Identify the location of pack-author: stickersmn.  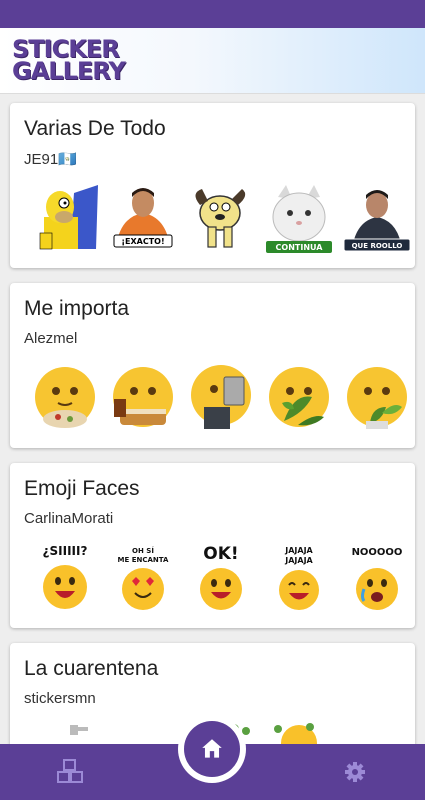
(60, 698).